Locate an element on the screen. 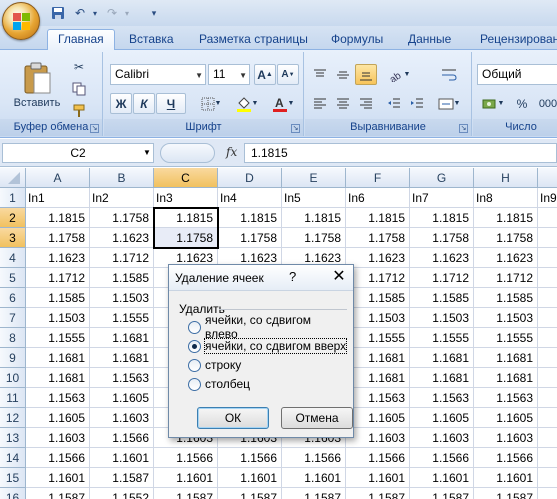  merge-center-icon: ▼ is located at coordinates (449, 103).